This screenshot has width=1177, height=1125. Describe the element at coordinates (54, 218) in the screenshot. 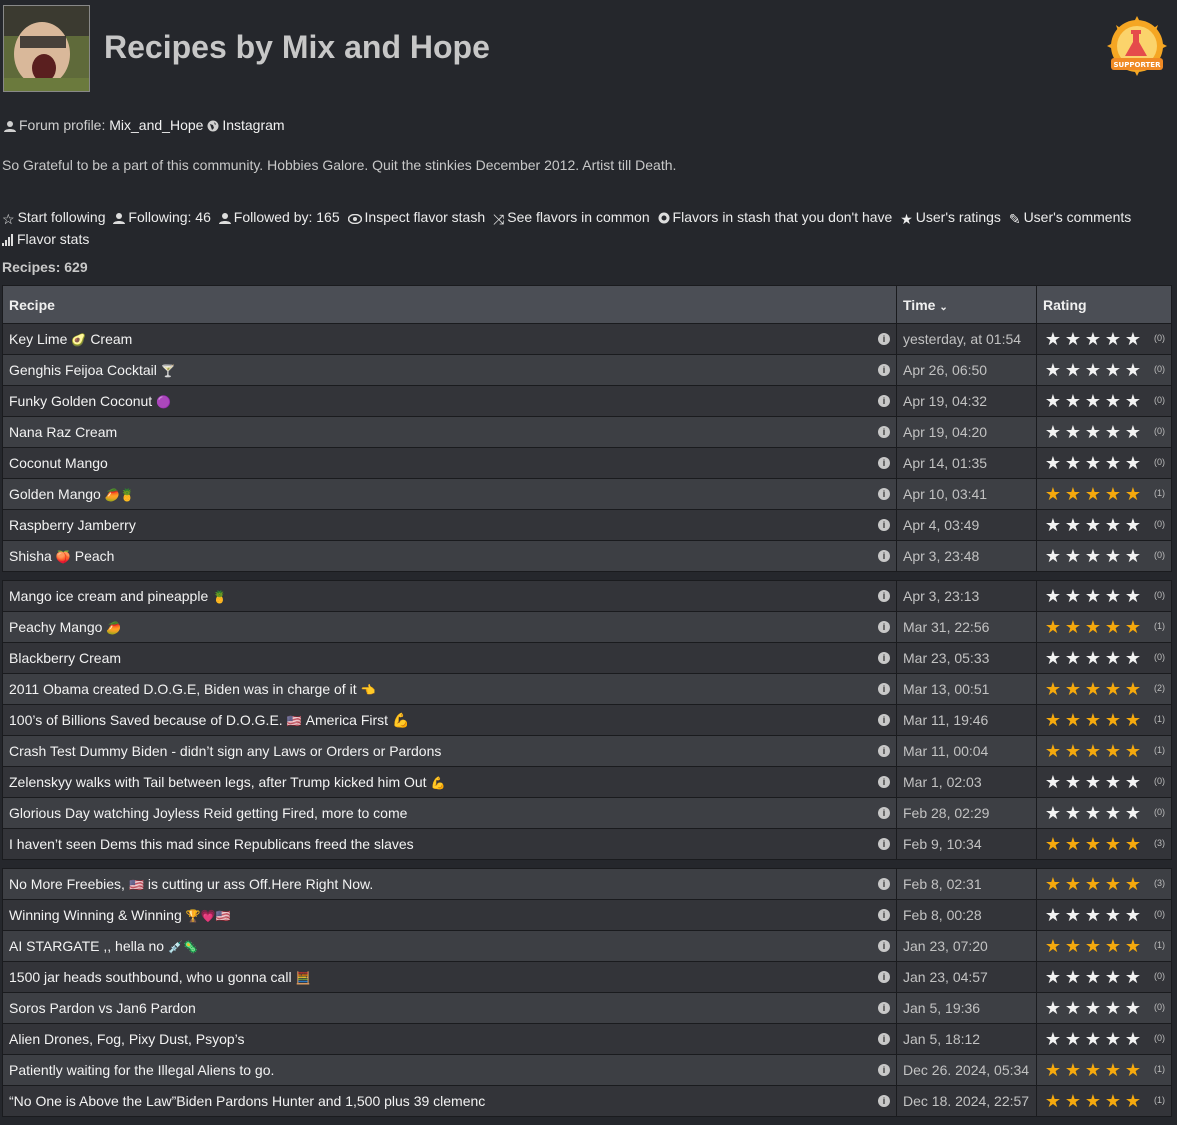

I see `start-following-link: ☆ Start following` at that location.